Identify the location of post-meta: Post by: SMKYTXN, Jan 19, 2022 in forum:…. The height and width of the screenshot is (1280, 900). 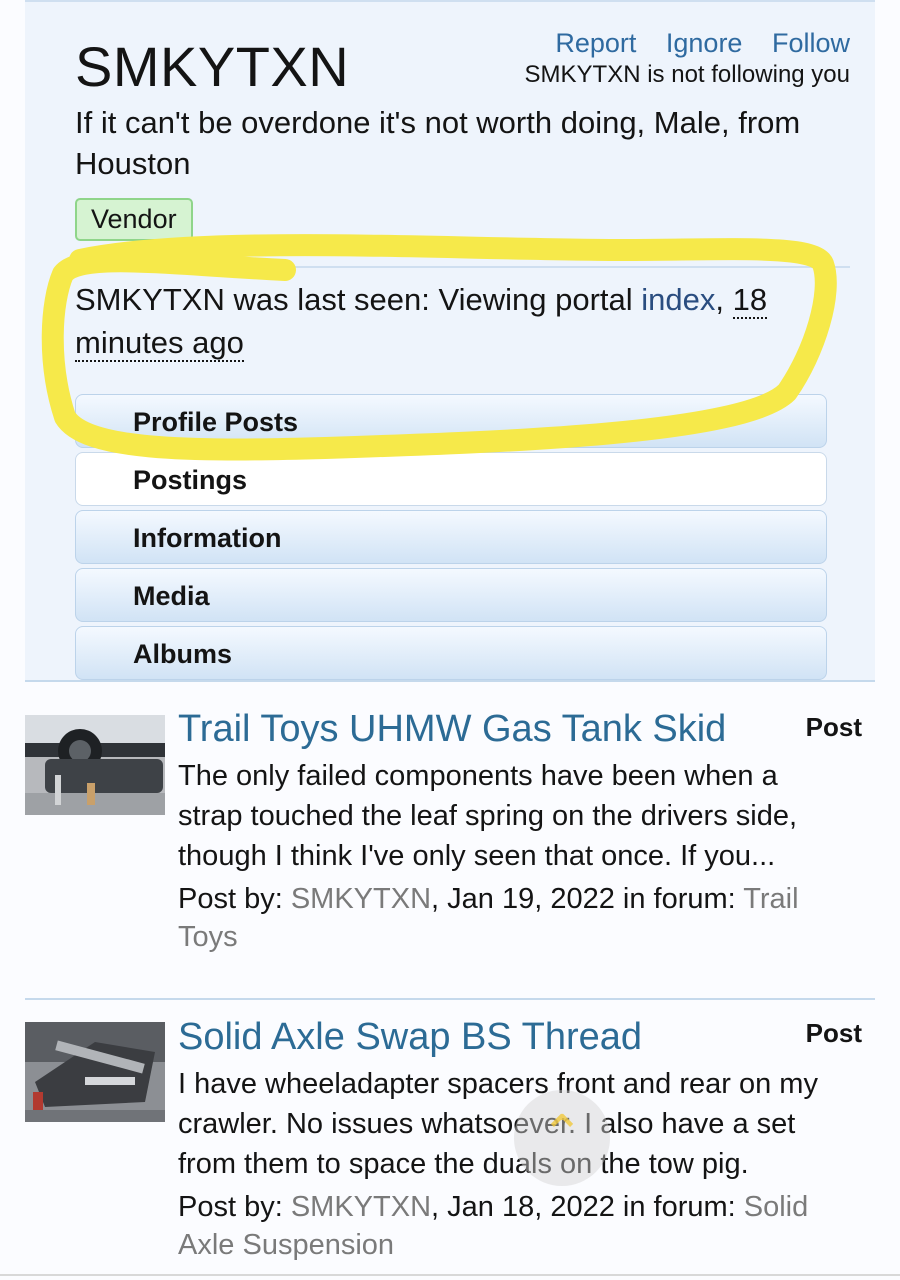
(508, 918).